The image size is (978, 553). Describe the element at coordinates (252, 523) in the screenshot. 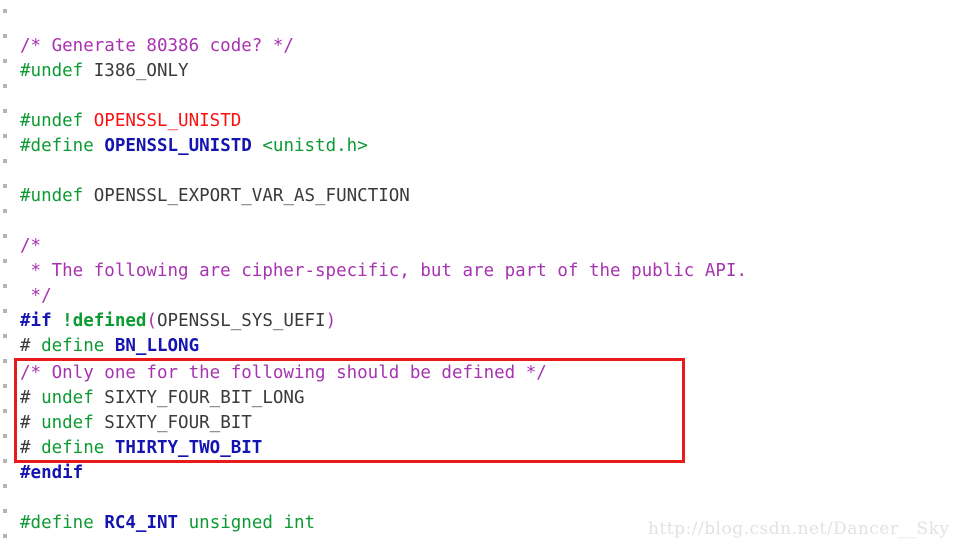

I see `code-token: unsigned int` at that location.